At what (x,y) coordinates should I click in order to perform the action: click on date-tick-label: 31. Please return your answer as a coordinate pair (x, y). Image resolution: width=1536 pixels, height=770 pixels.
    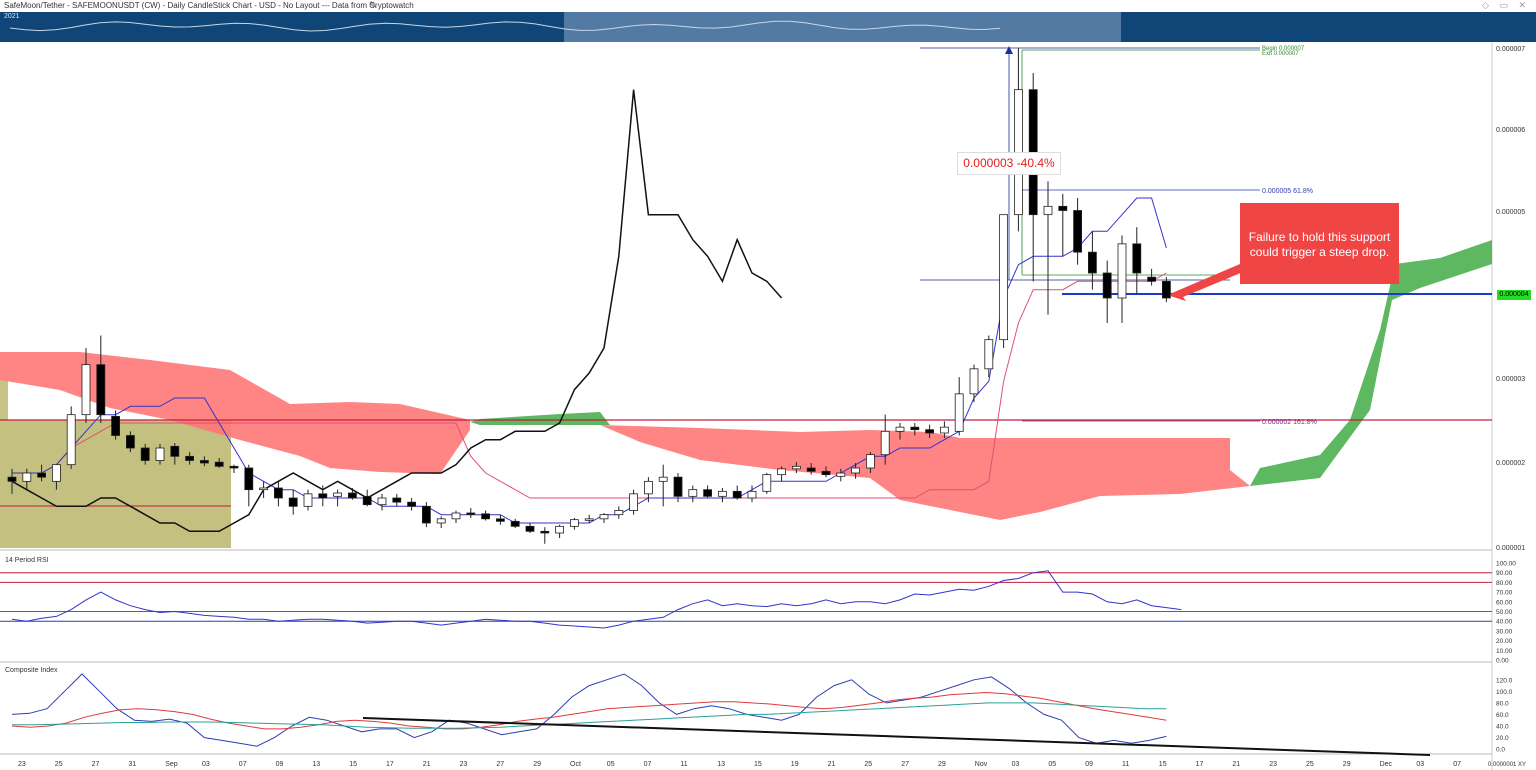
    Looking at the image, I should click on (132, 764).